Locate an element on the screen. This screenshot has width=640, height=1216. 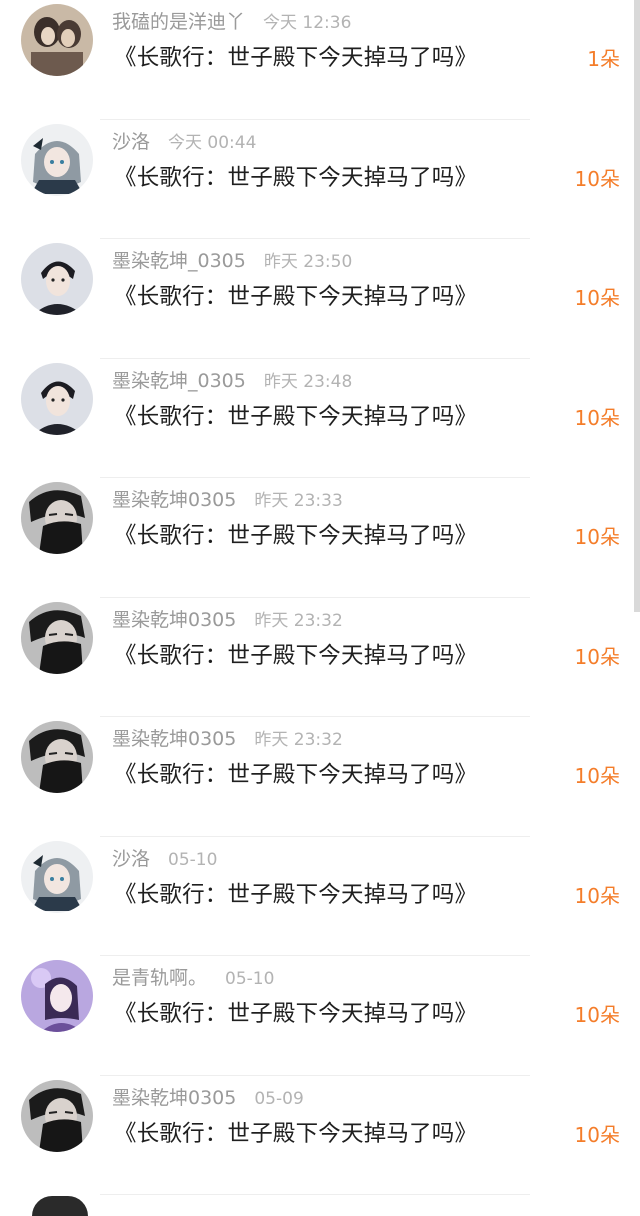
scrollbar is located at coordinates (637, 306).